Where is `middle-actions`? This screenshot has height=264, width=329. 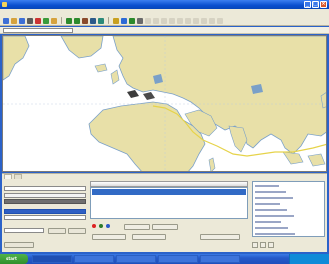
middle-actions is located at coordinates (169, 235).